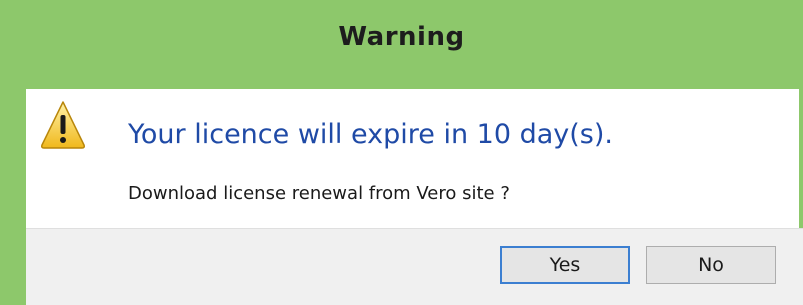  Describe the element at coordinates (401, 37) in the screenshot. I see `dialog-title: Warning` at that location.